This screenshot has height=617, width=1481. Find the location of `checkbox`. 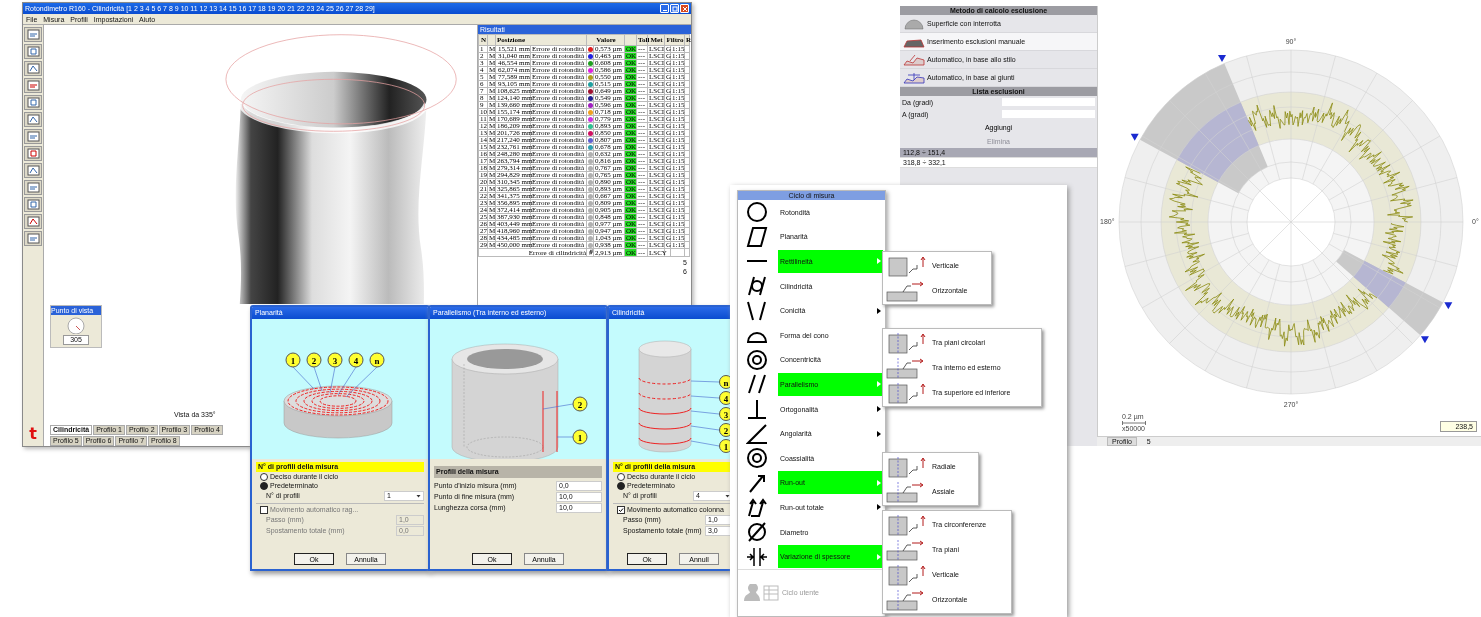

checkbox is located at coordinates (621, 510).